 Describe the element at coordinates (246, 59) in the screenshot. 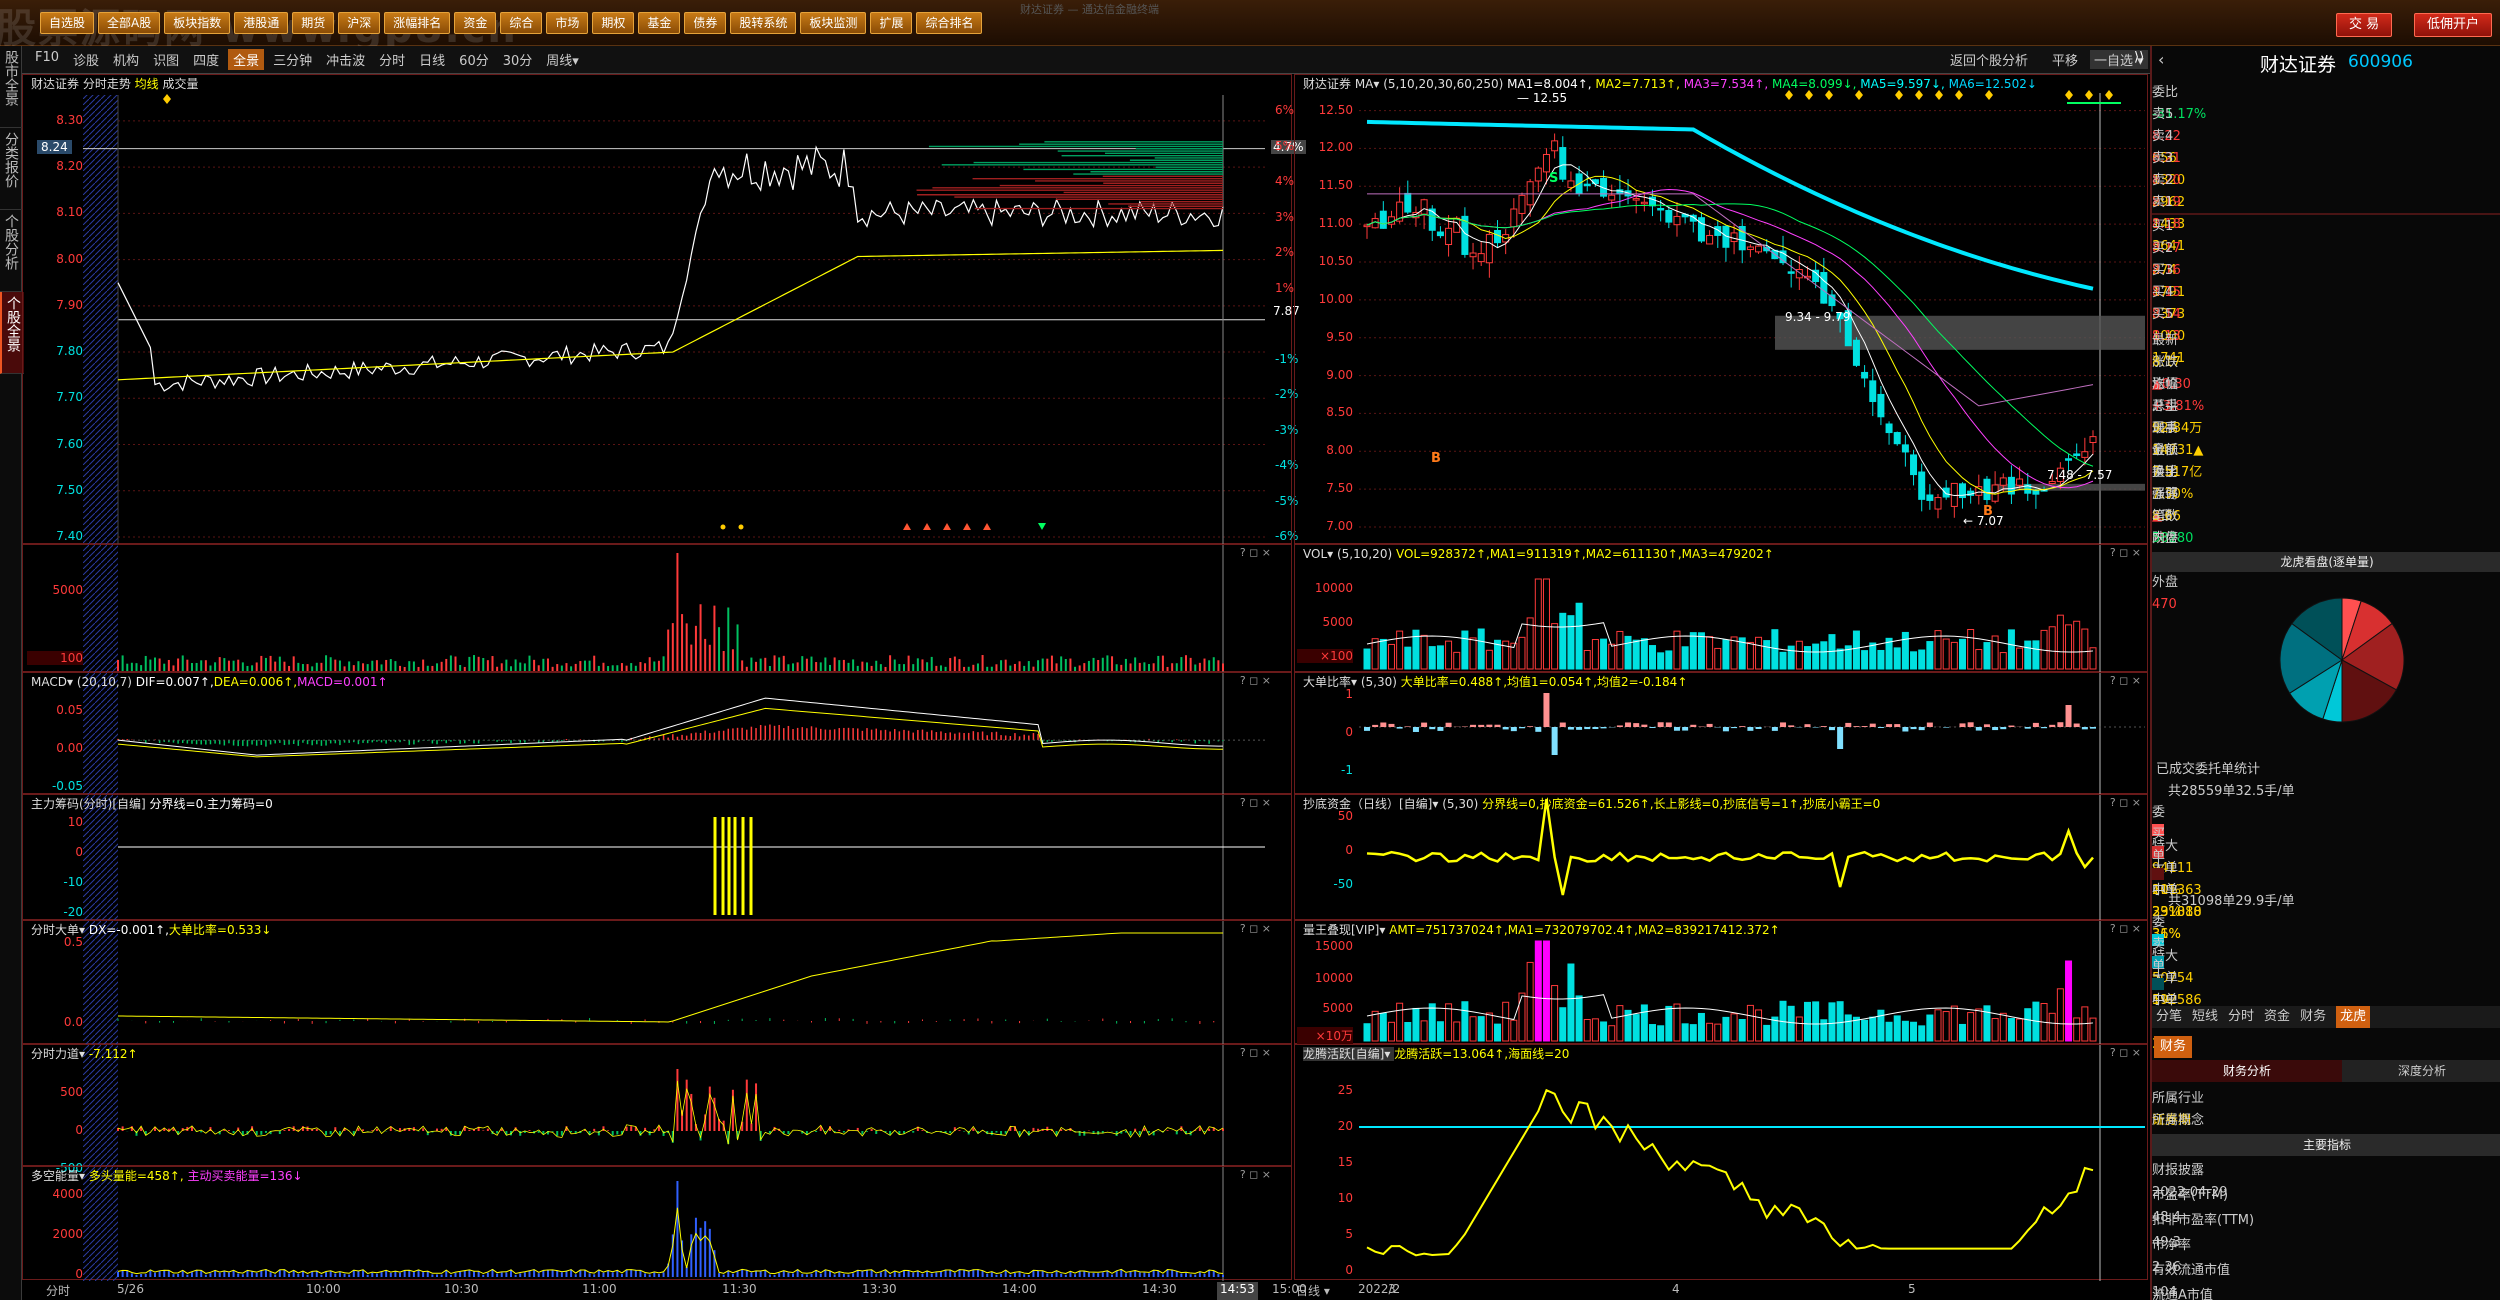

I see `toolbar-item-5: 全景` at that location.